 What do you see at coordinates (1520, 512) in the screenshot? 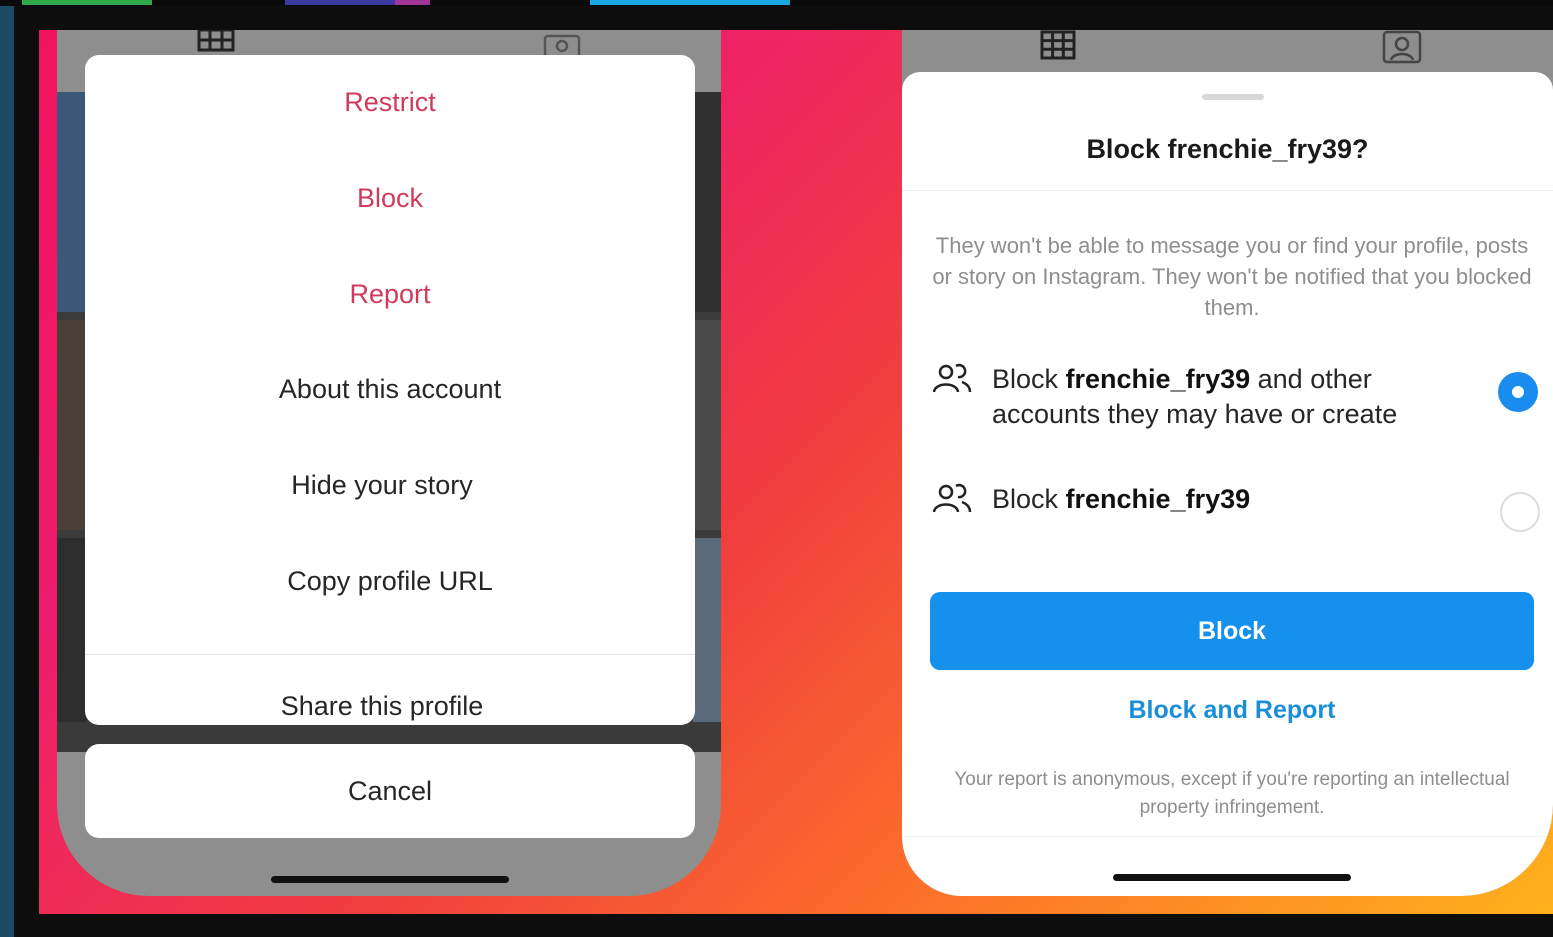
I see `radio-unselected` at bounding box center [1520, 512].